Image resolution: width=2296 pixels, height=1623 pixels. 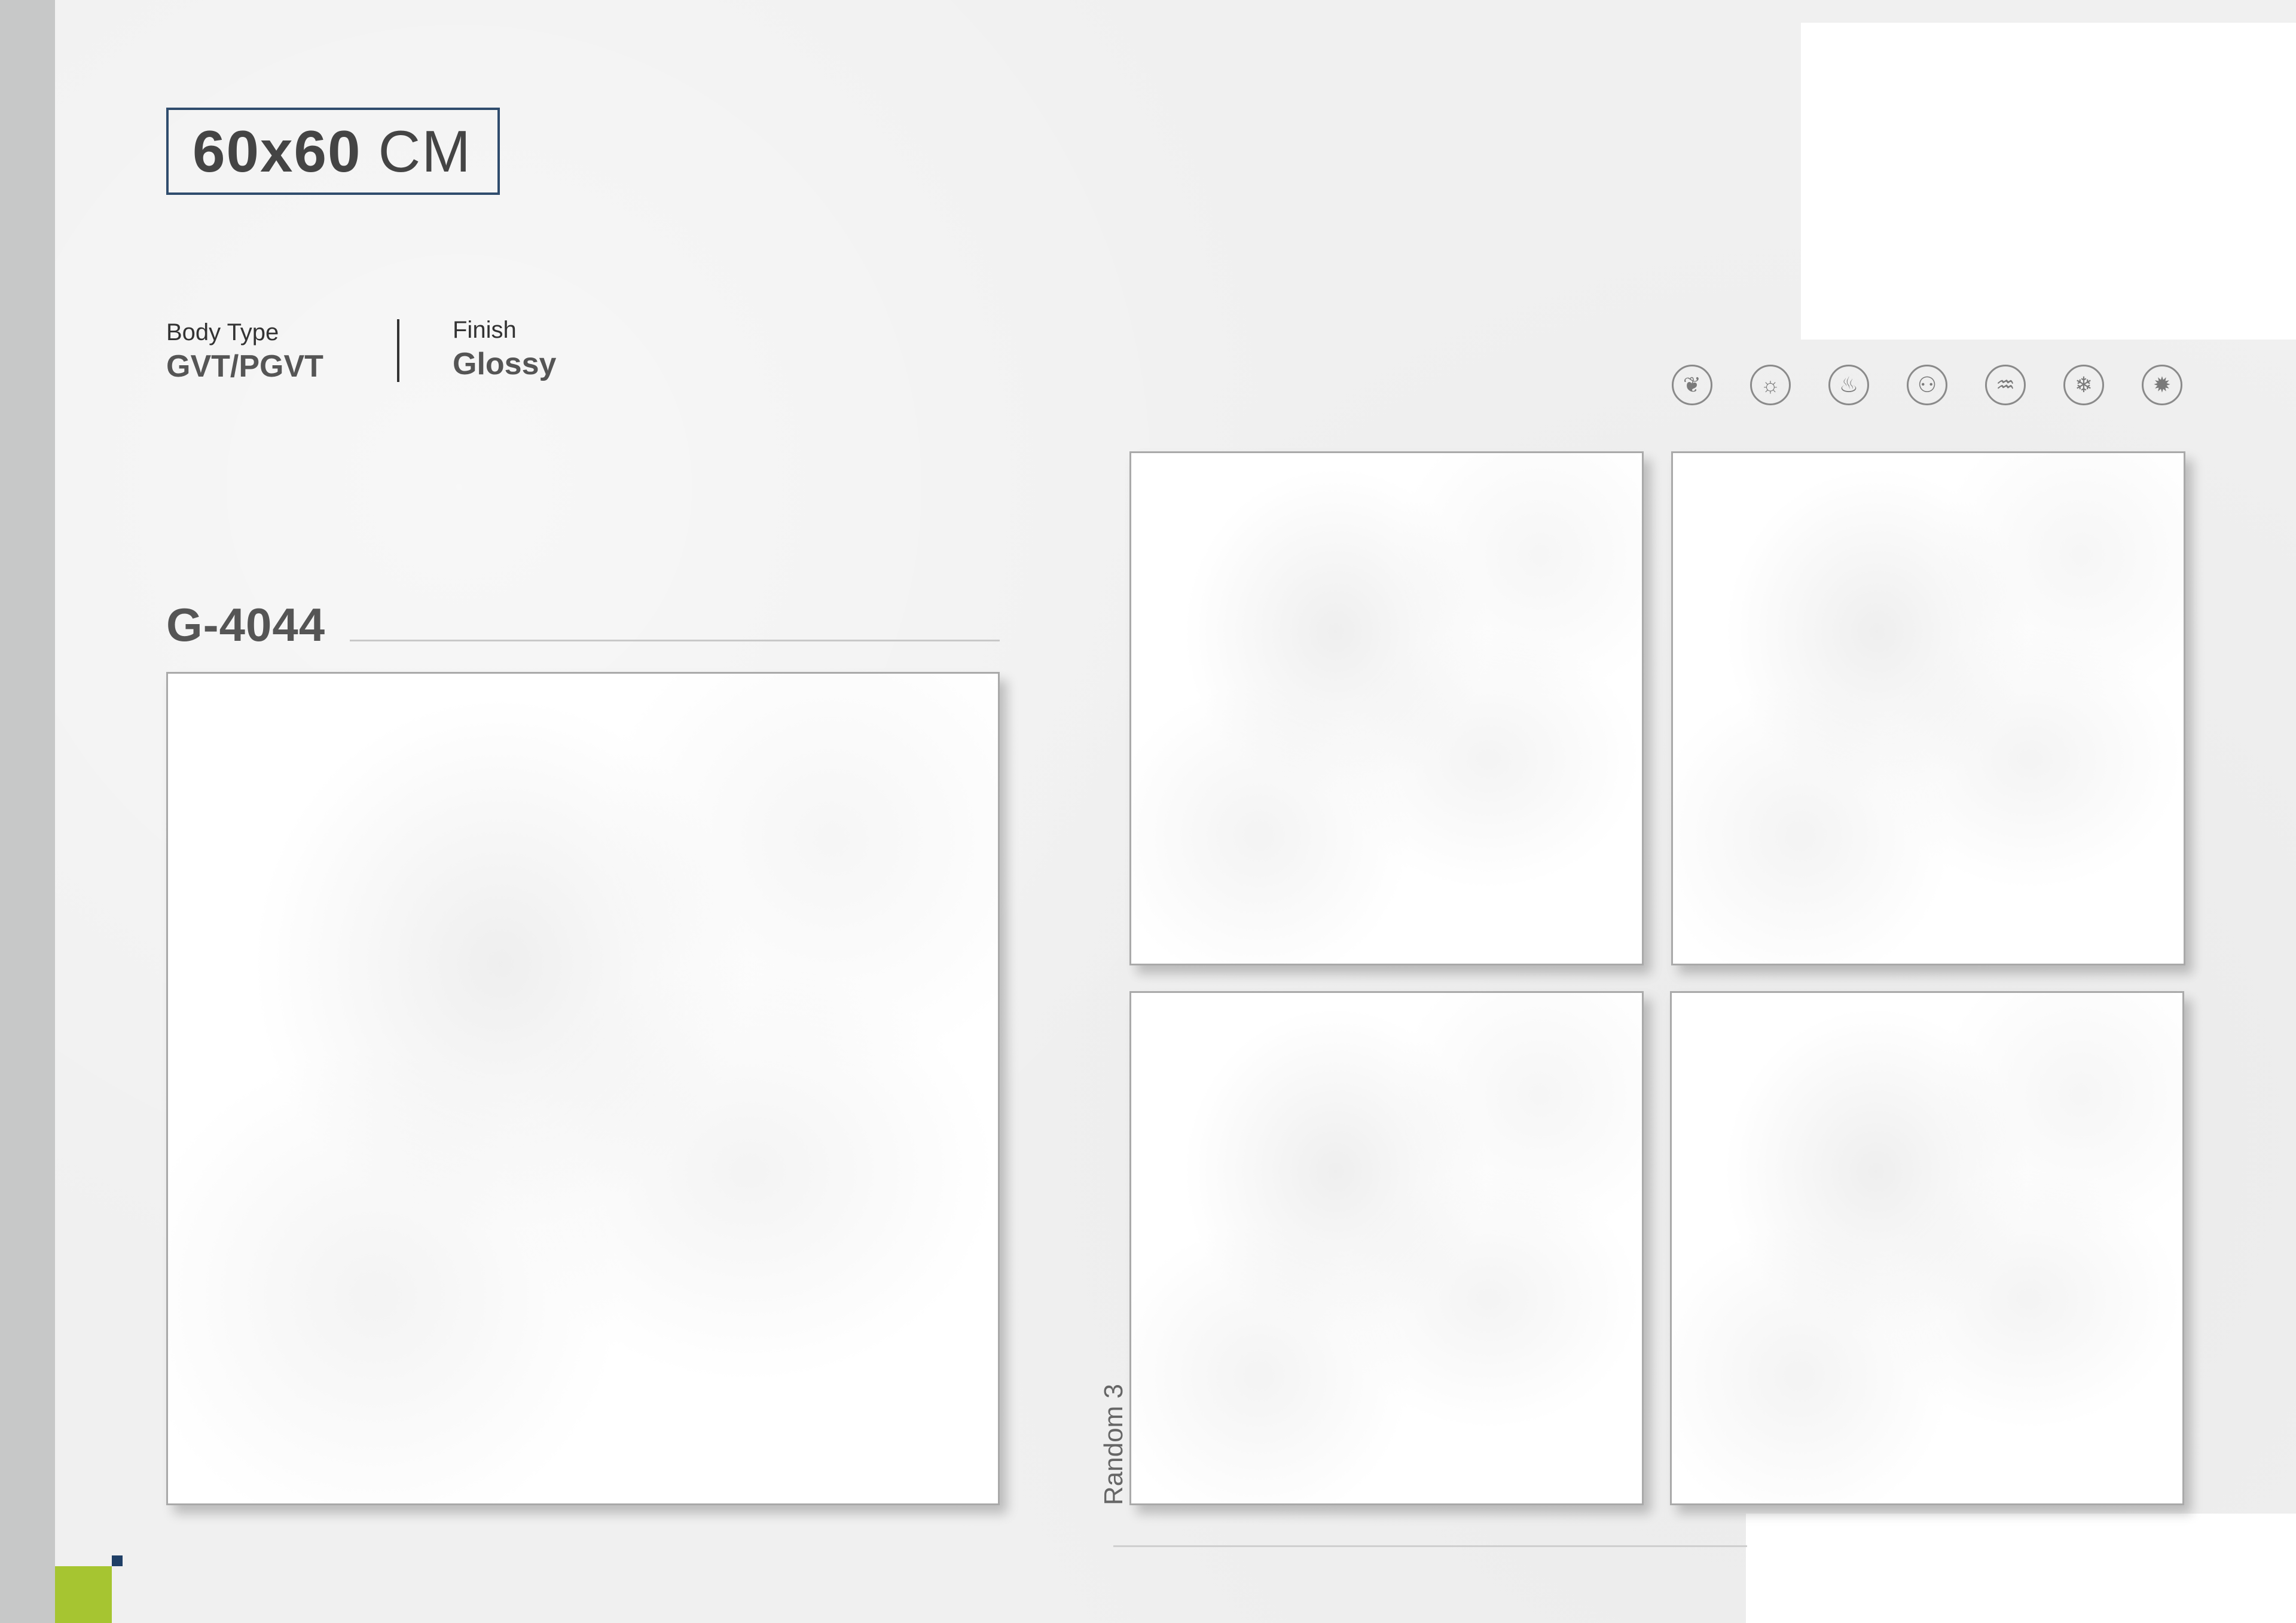 What do you see at coordinates (1927, 385) in the screenshot?
I see `people-icon: ⚇` at bounding box center [1927, 385].